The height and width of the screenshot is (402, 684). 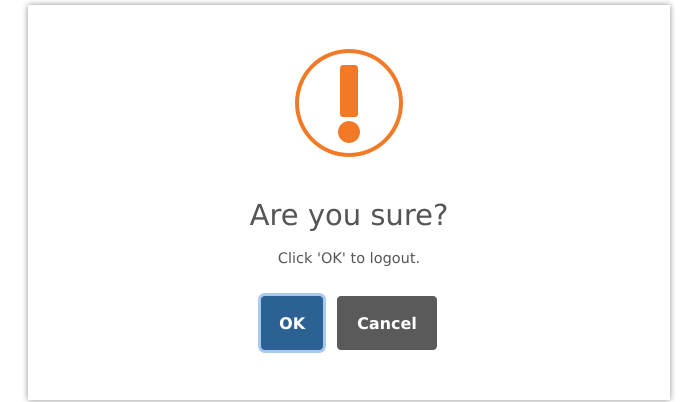 What do you see at coordinates (349, 103) in the screenshot?
I see `warning-icon` at bounding box center [349, 103].